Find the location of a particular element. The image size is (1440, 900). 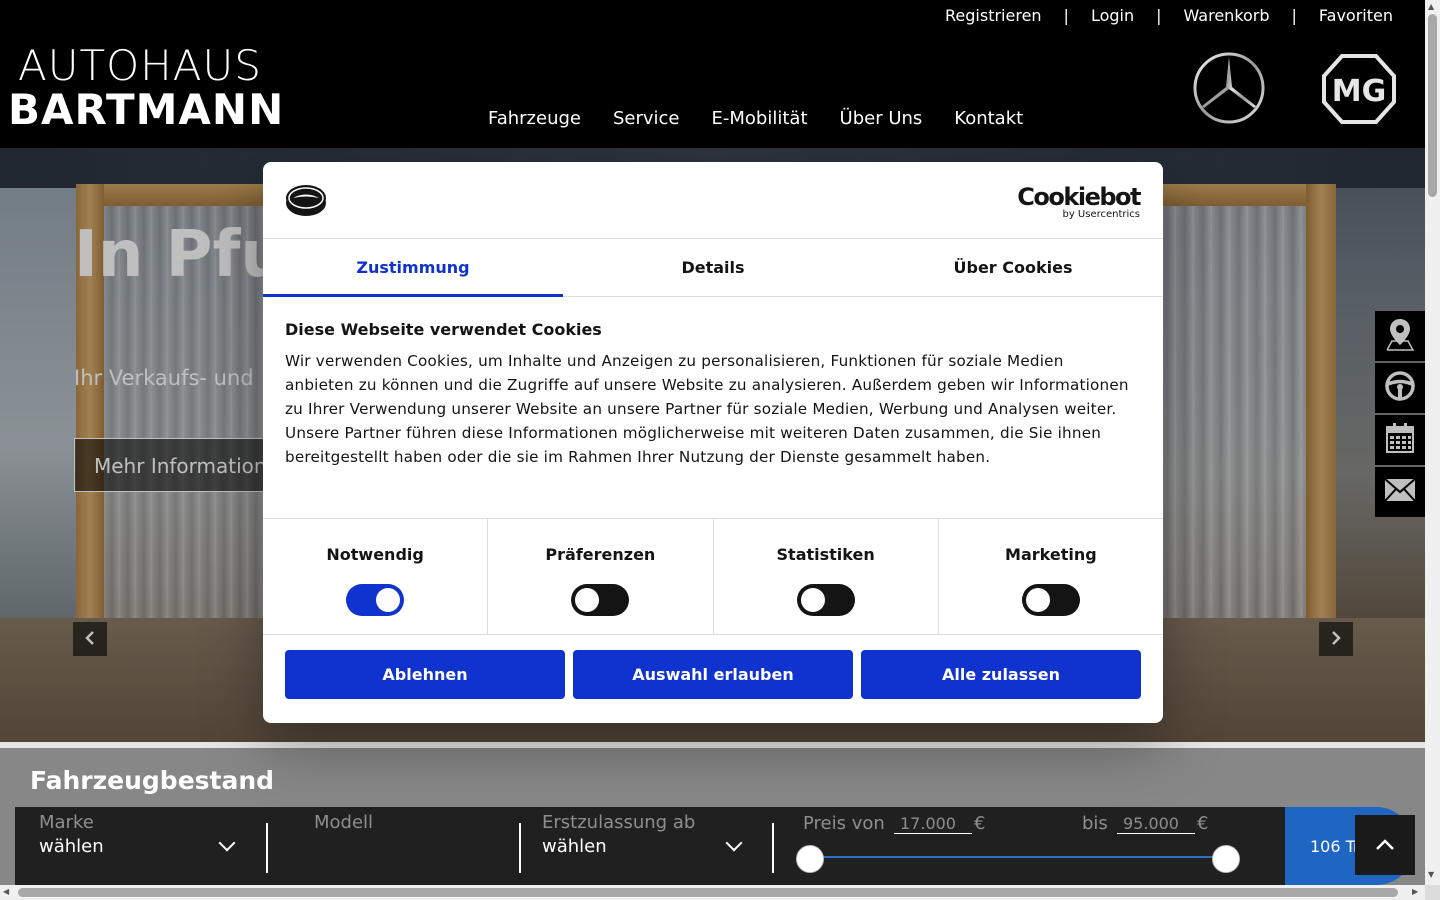

price-slider-track is located at coordinates (1018, 857).